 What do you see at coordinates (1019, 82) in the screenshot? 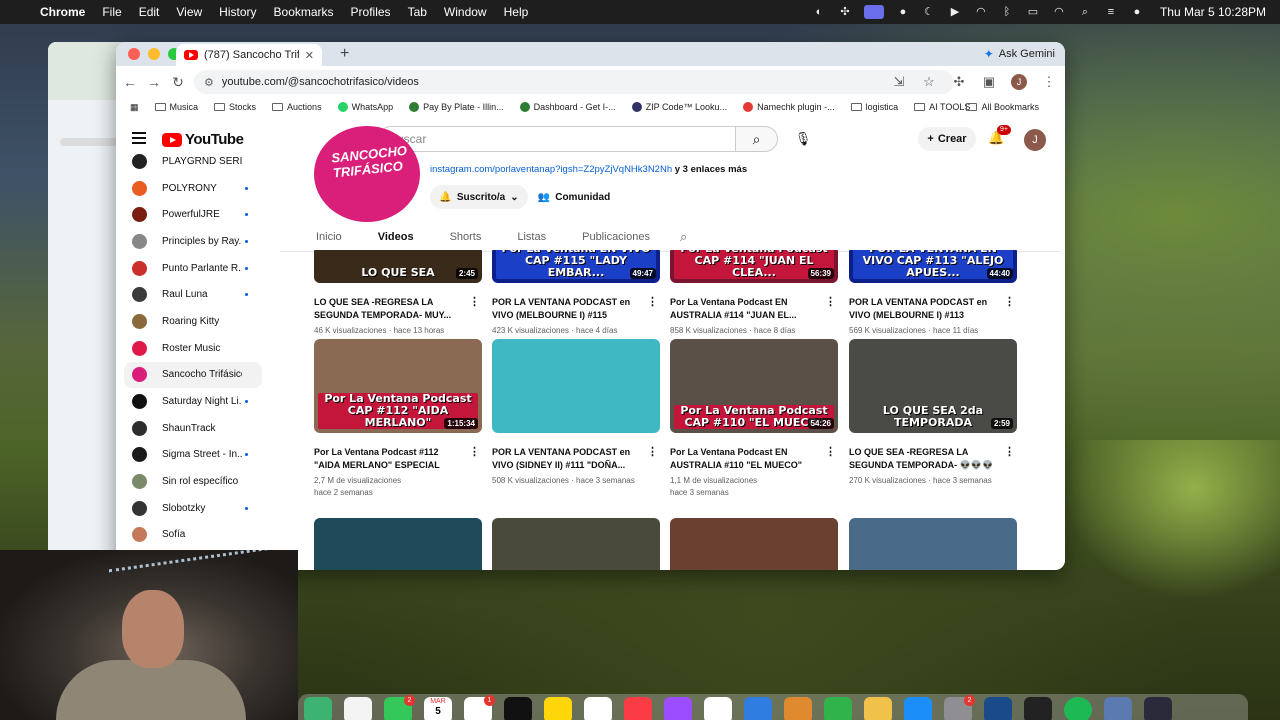
I see `profile-avatar: J` at bounding box center [1019, 82].